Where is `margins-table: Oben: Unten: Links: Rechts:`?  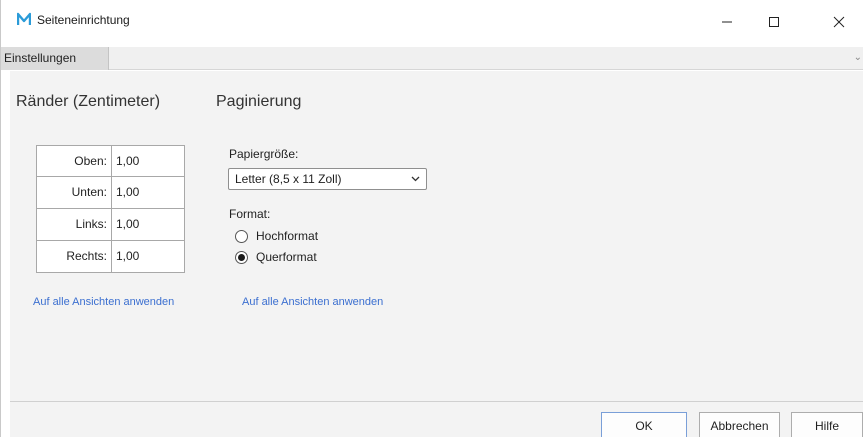 margins-table: Oben: Unten: Links: Rechts: is located at coordinates (110, 209).